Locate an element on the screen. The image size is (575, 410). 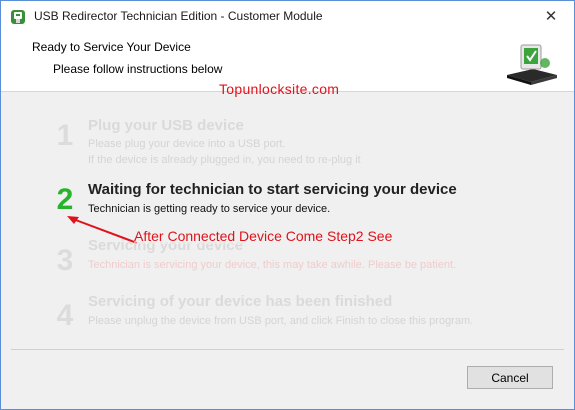
step-number: 3 is located at coordinates (65, 260).